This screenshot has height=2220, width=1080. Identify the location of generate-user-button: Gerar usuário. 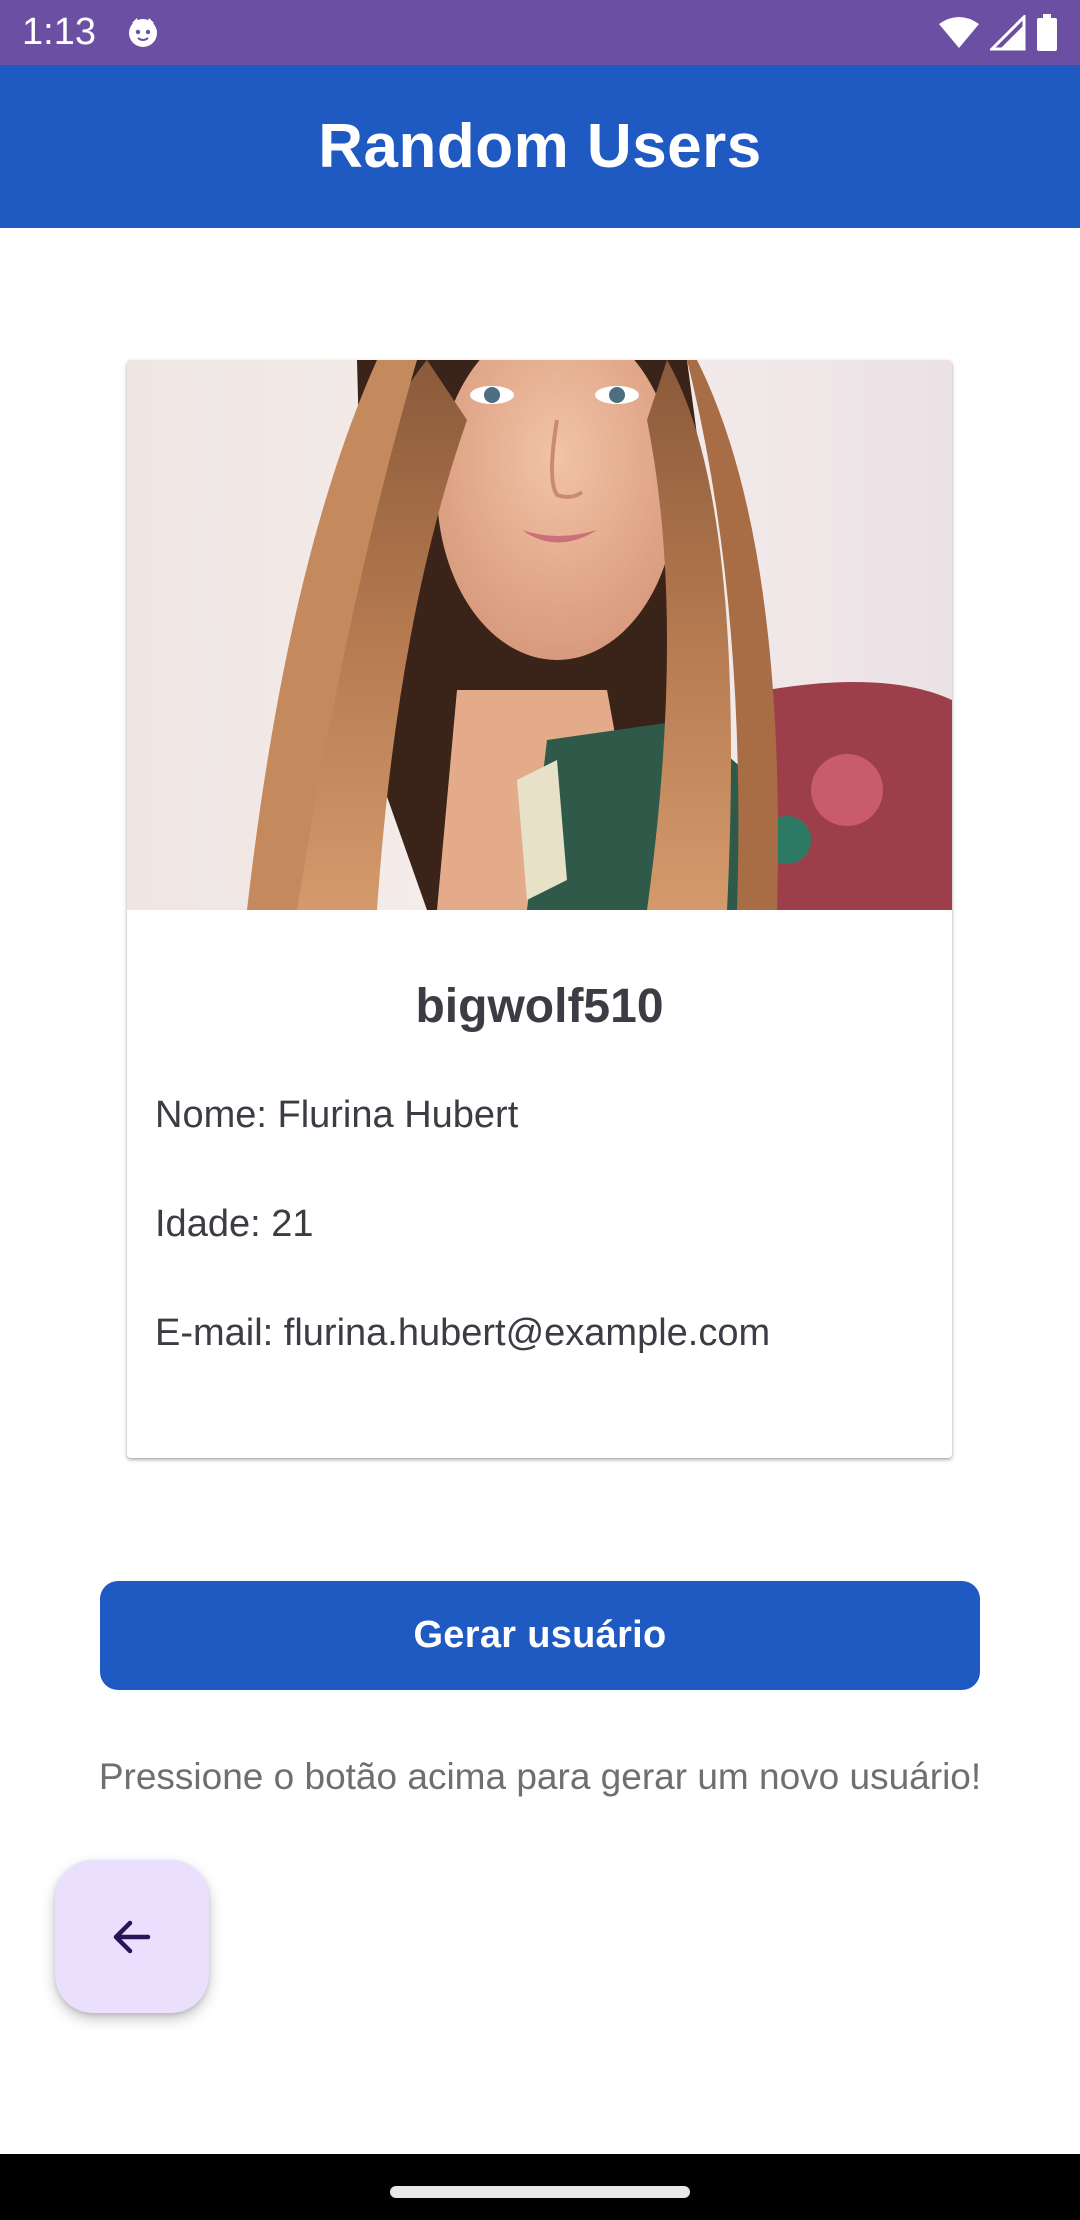
(540, 1635).